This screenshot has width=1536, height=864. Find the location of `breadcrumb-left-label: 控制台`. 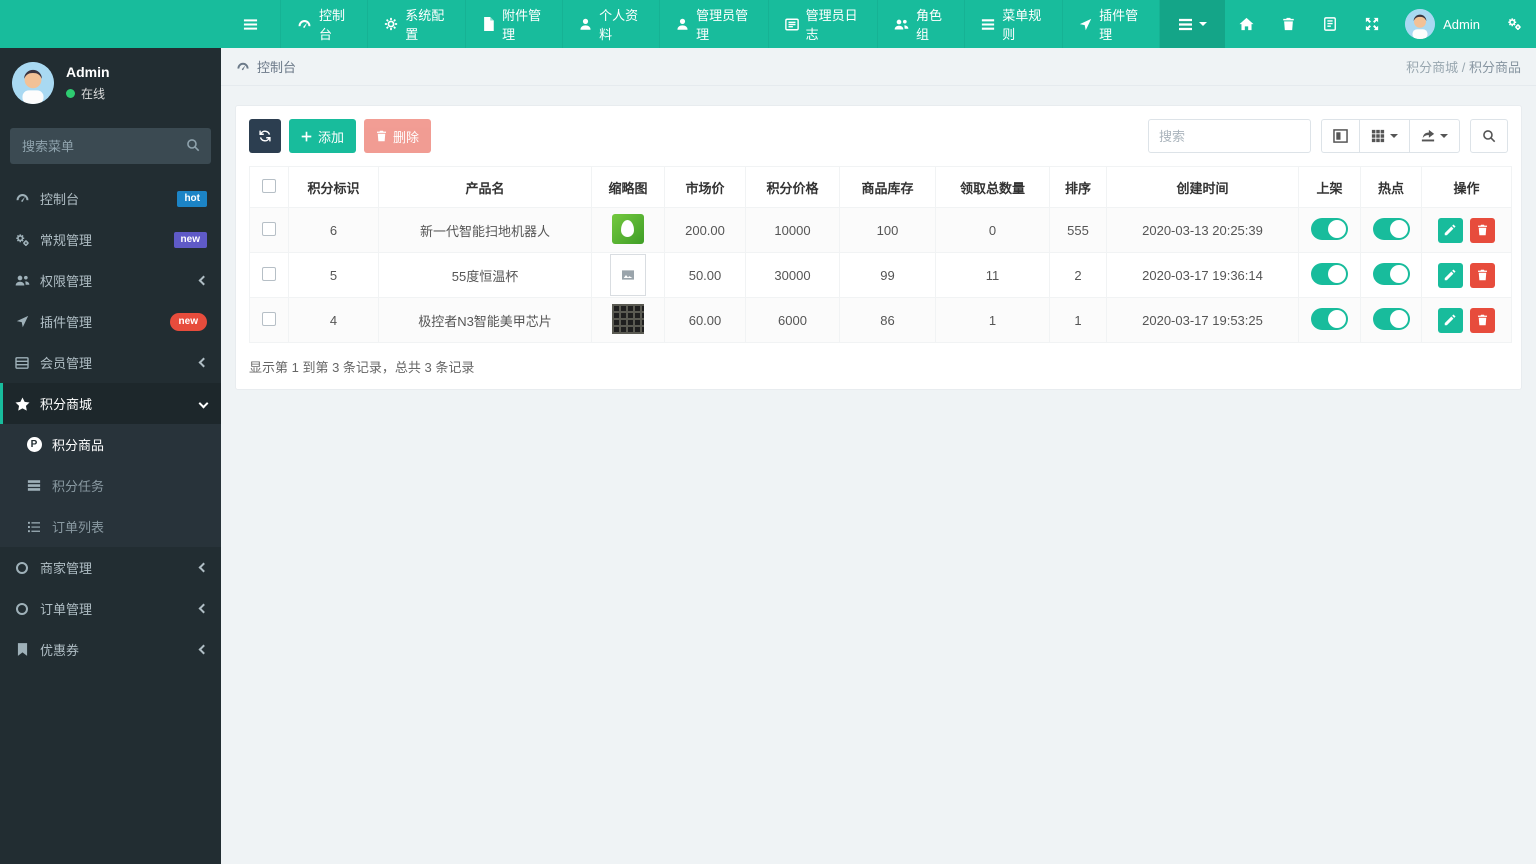

breadcrumb-left-label: 控制台 is located at coordinates (276, 66).